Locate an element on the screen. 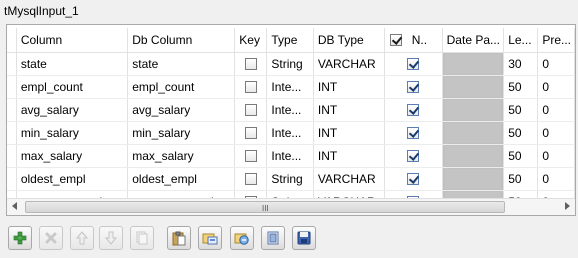 The width and height of the screenshot is (578, 258). cell-column: oldest_empl is located at coordinates (72, 179).